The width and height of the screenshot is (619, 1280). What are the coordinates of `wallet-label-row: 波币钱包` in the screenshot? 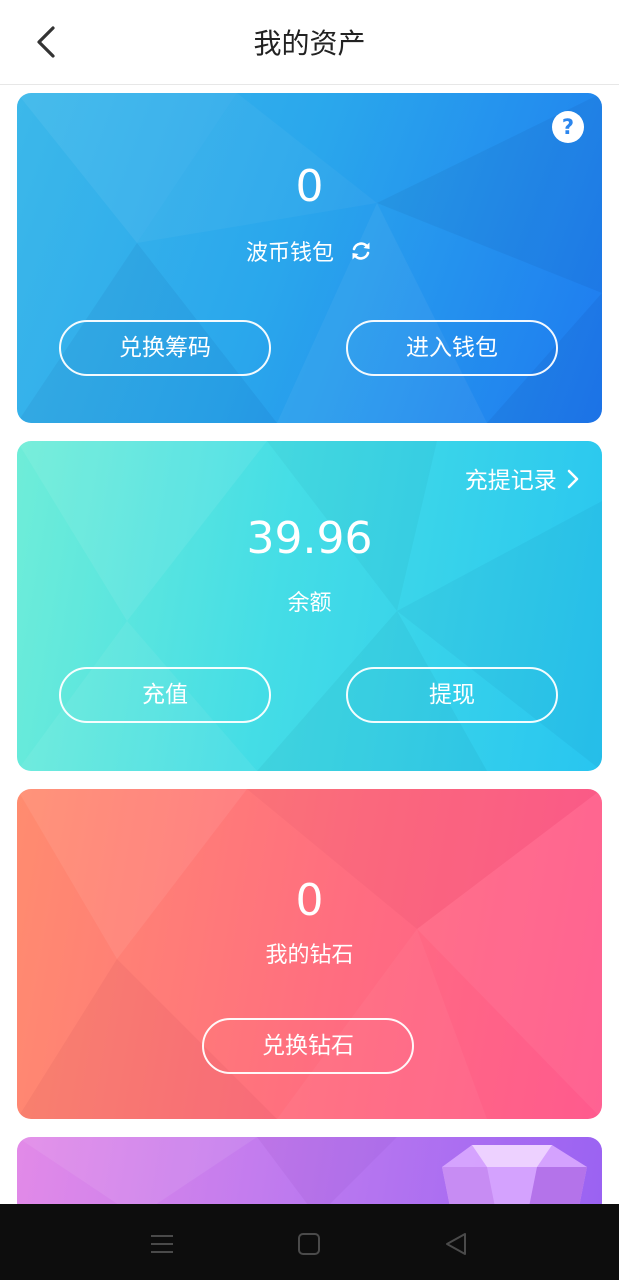 It's located at (309, 251).